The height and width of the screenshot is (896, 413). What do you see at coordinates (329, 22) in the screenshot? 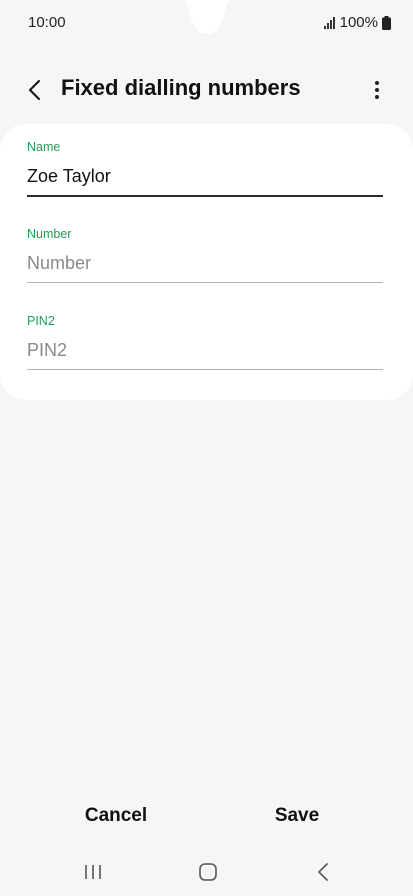
I see `signal-icon` at bounding box center [329, 22].